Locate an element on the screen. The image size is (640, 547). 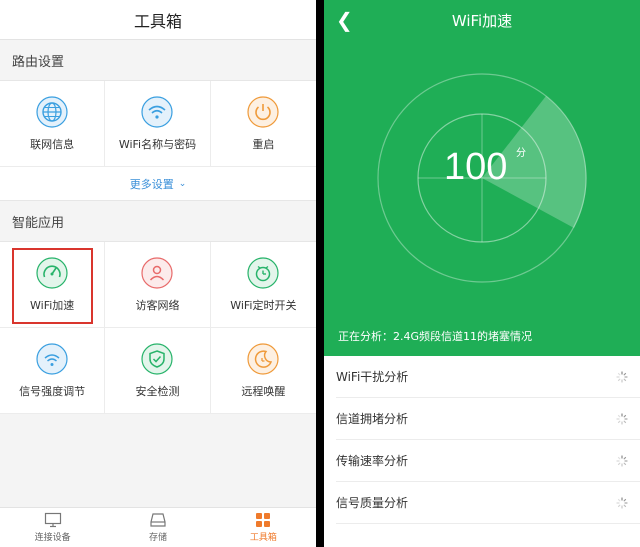
panel-divider is located at coordinates (320, 273).